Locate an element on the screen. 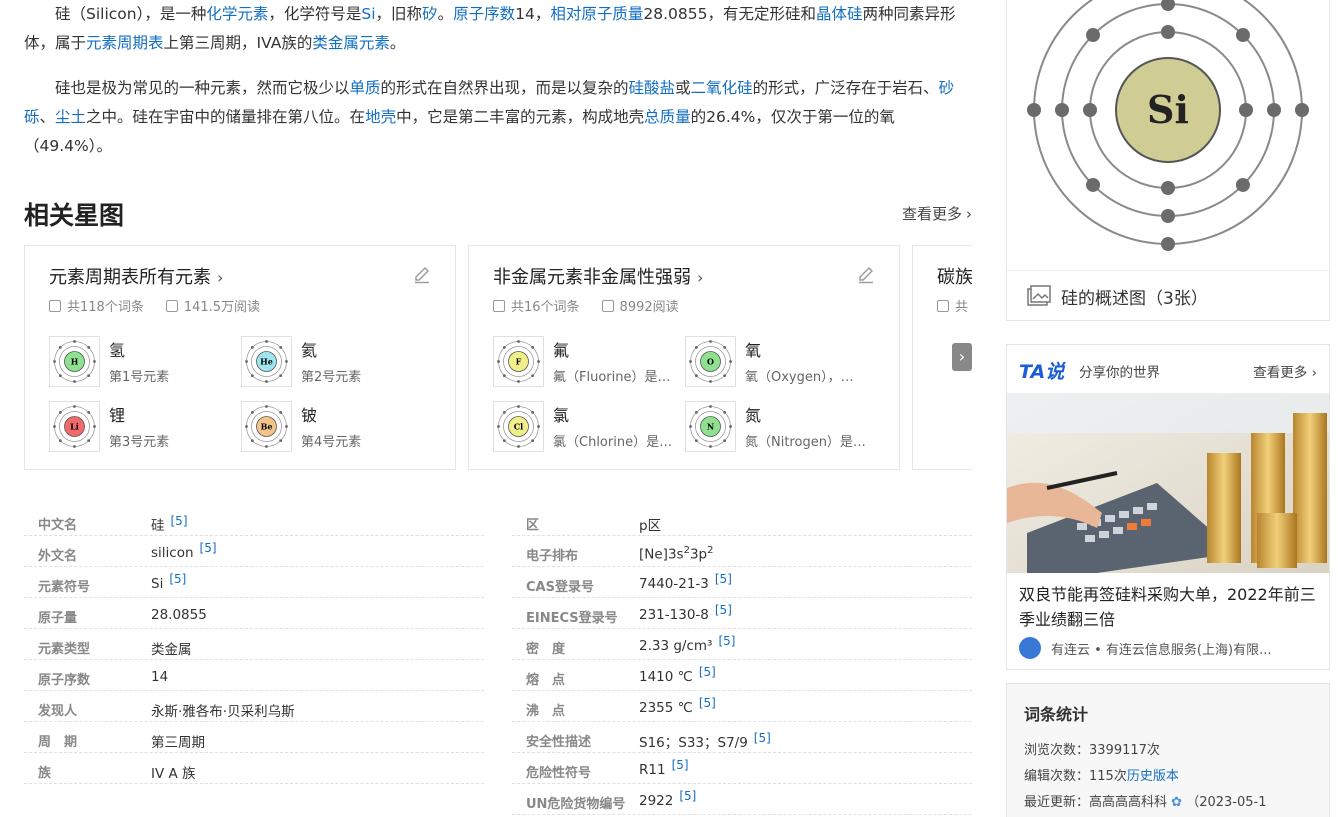 The image size is (1338, 817). stats-views: 浏览次数：3399117次 is located at coordinates (1092, 748).